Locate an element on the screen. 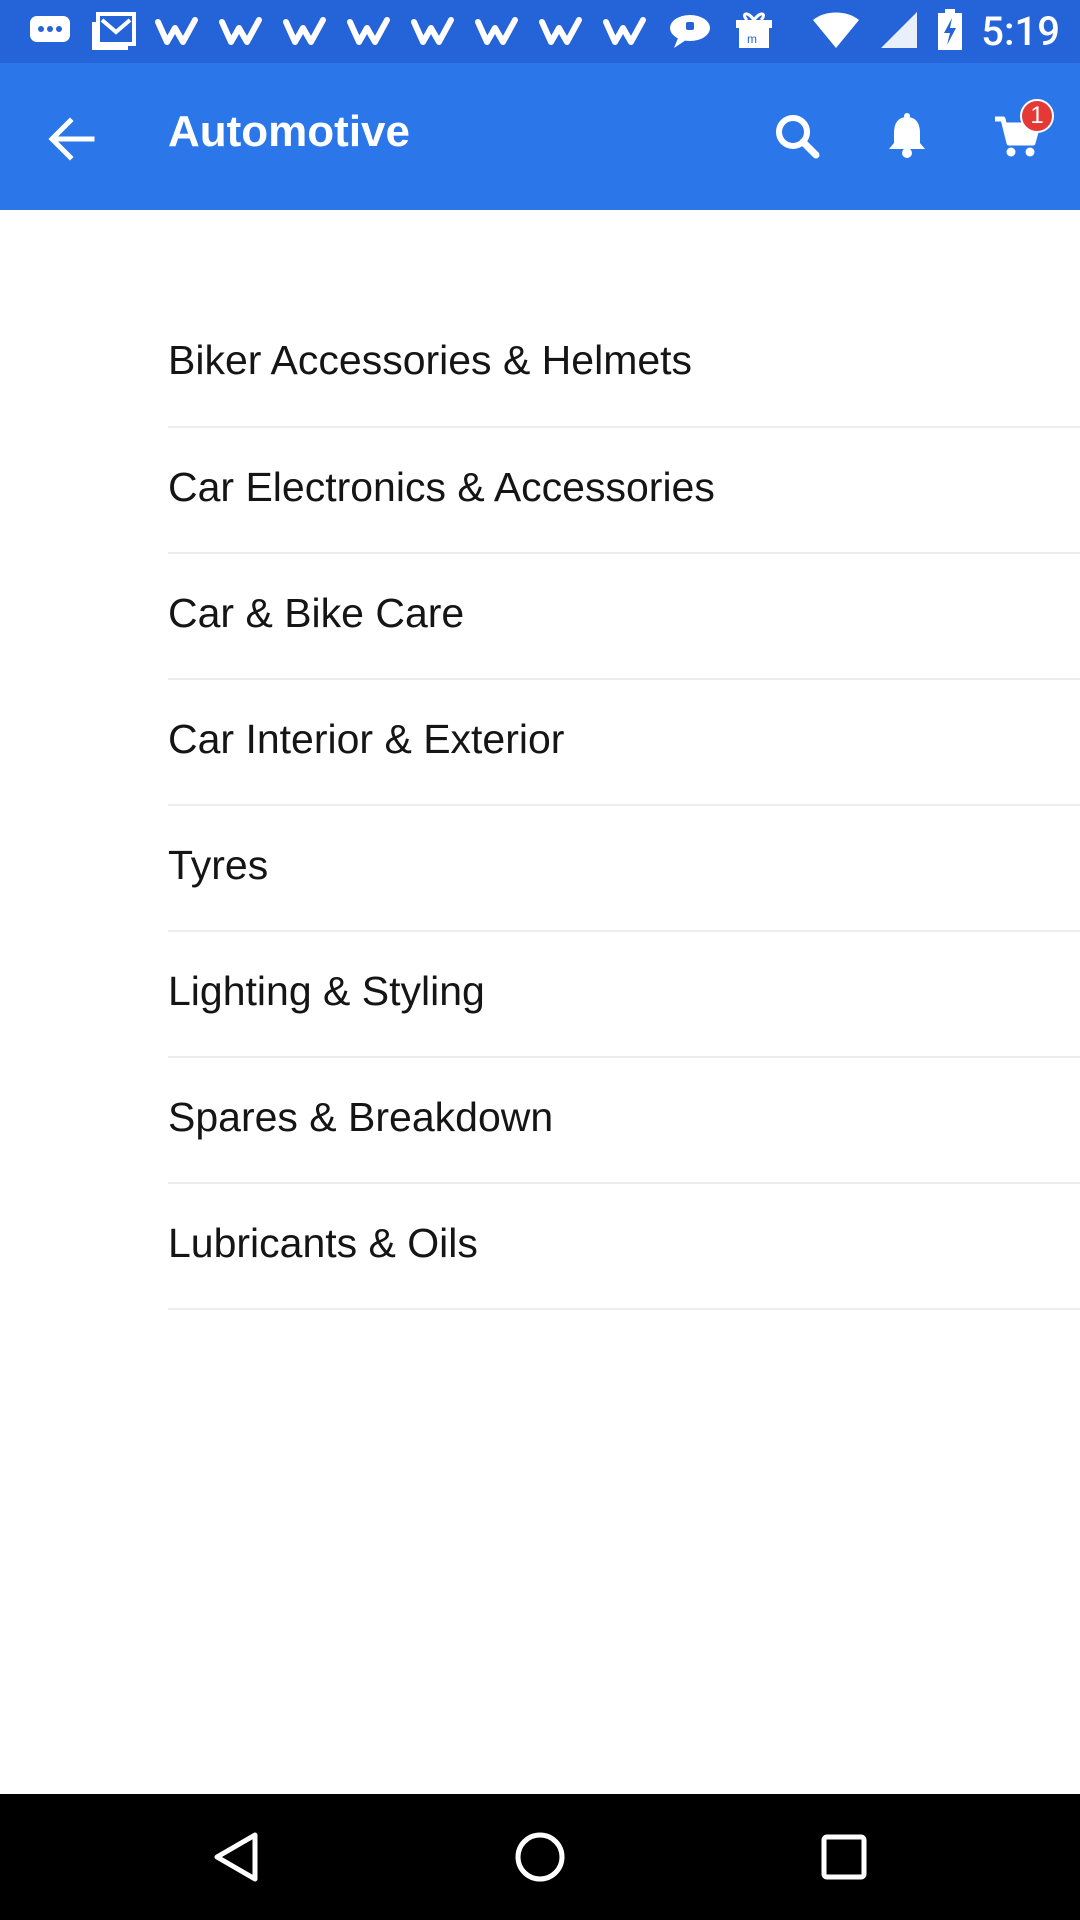 The width and height of the screenshot is (1080, 1920). category-label: Biker Accessories & Helmets is located at coordinates (430, 359).